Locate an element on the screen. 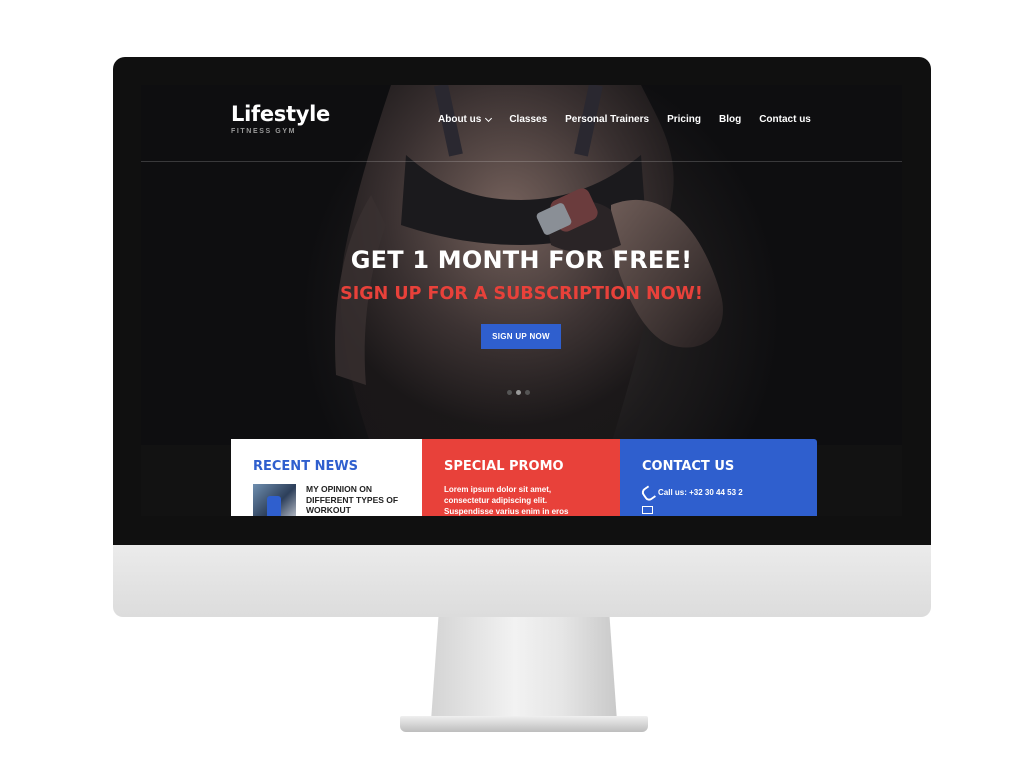  news-item: MY OPINION ON DIFFERENT TYPES OF WORKOUT is located at coordinates (326, 500).